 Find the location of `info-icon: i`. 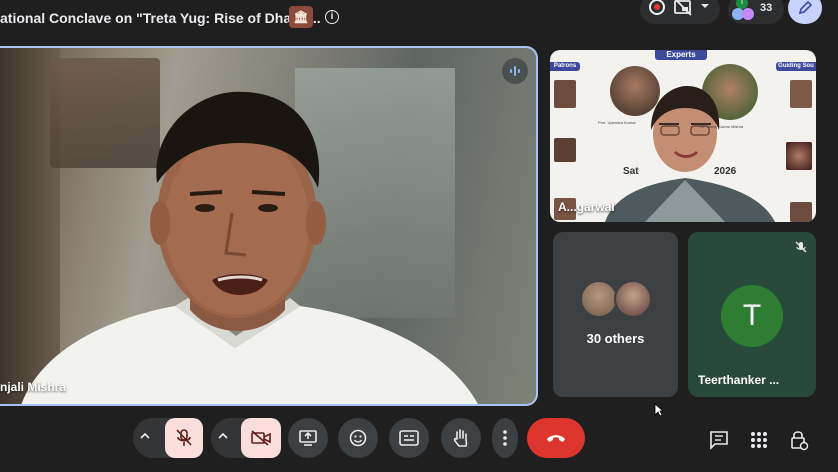

info-icon: i is located at coordinates (332, 17).